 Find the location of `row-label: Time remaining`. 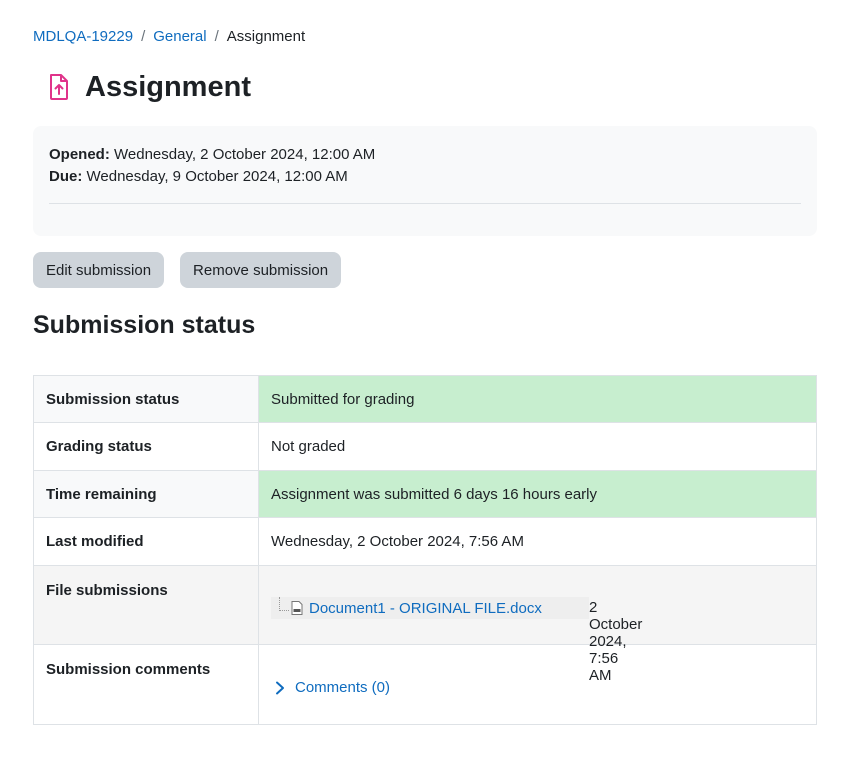

row-label: Time remaining is located at coordinates (146, 494).